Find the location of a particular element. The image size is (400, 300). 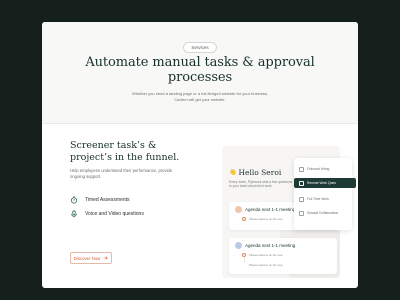

waving-hand-icon: 👋 is located at coordinates (233, 172).